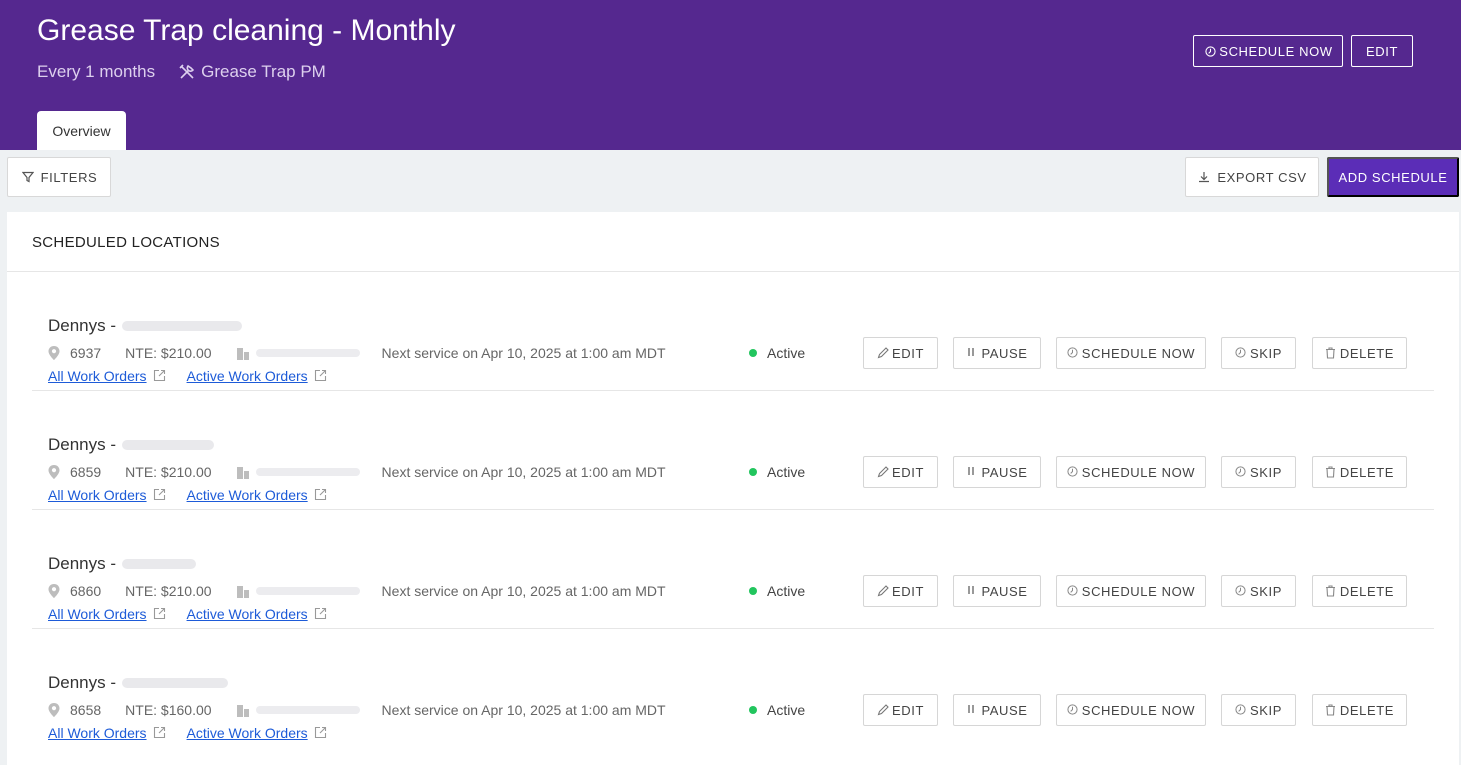  I want to click on header-schedule-now-button: SCHEDULE NOW, so click(1268, 51).